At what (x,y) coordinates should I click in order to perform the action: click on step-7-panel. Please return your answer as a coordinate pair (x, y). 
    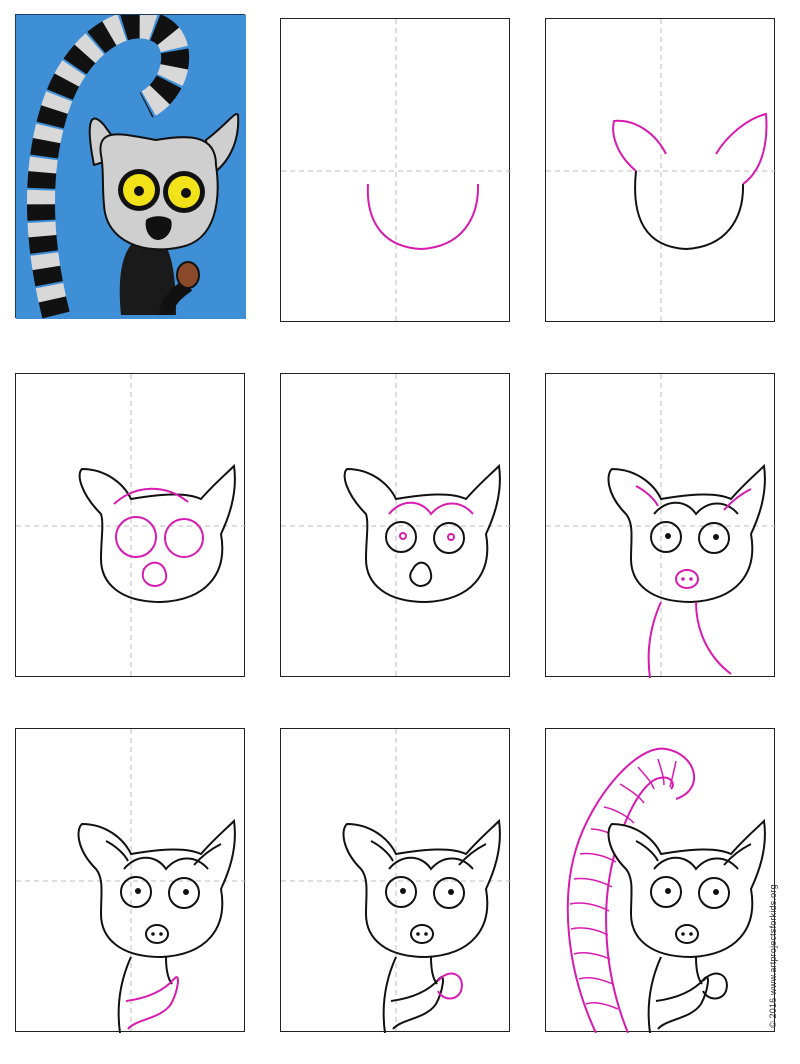
    Looking at the image, I should click on (395, 880).